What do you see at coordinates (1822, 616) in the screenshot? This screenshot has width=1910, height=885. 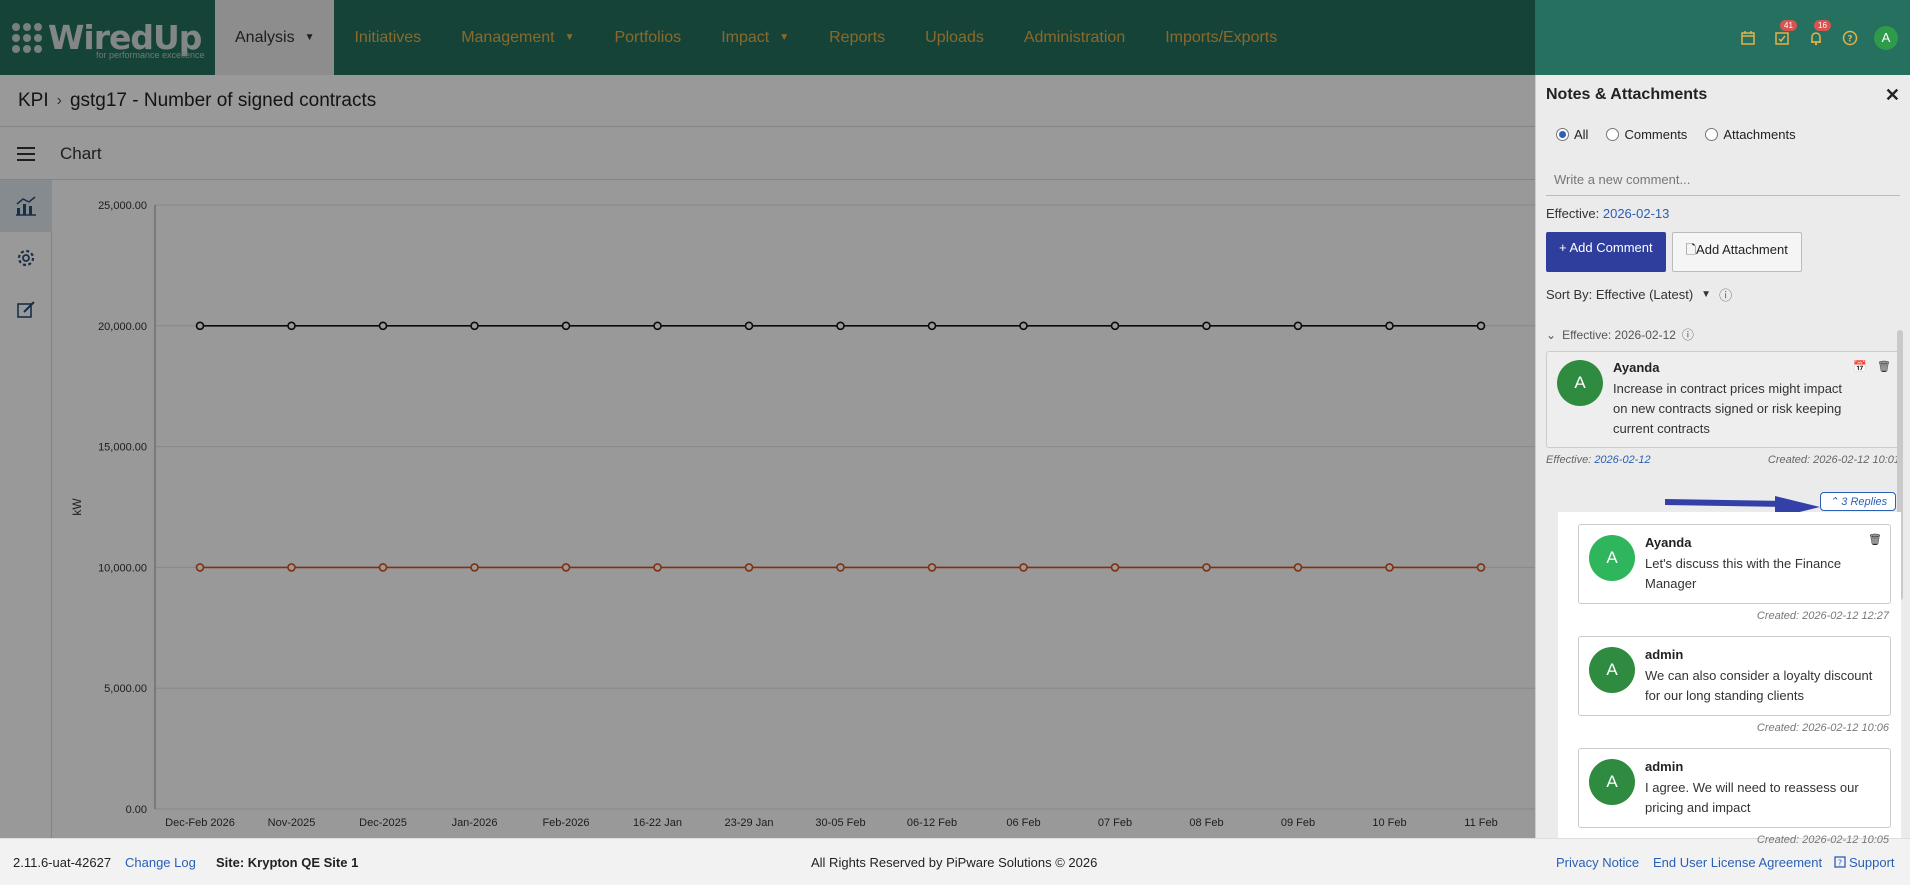 I see `reply-created: Created: 2026-02-12 12:27` at bounding box center [1822, 616].